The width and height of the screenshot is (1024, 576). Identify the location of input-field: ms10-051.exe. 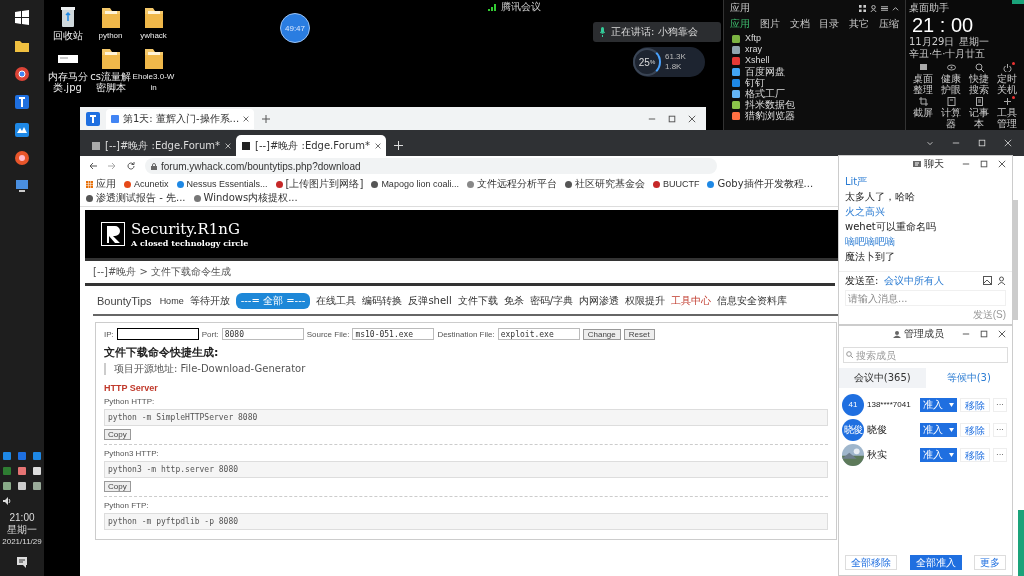
(393, 334).